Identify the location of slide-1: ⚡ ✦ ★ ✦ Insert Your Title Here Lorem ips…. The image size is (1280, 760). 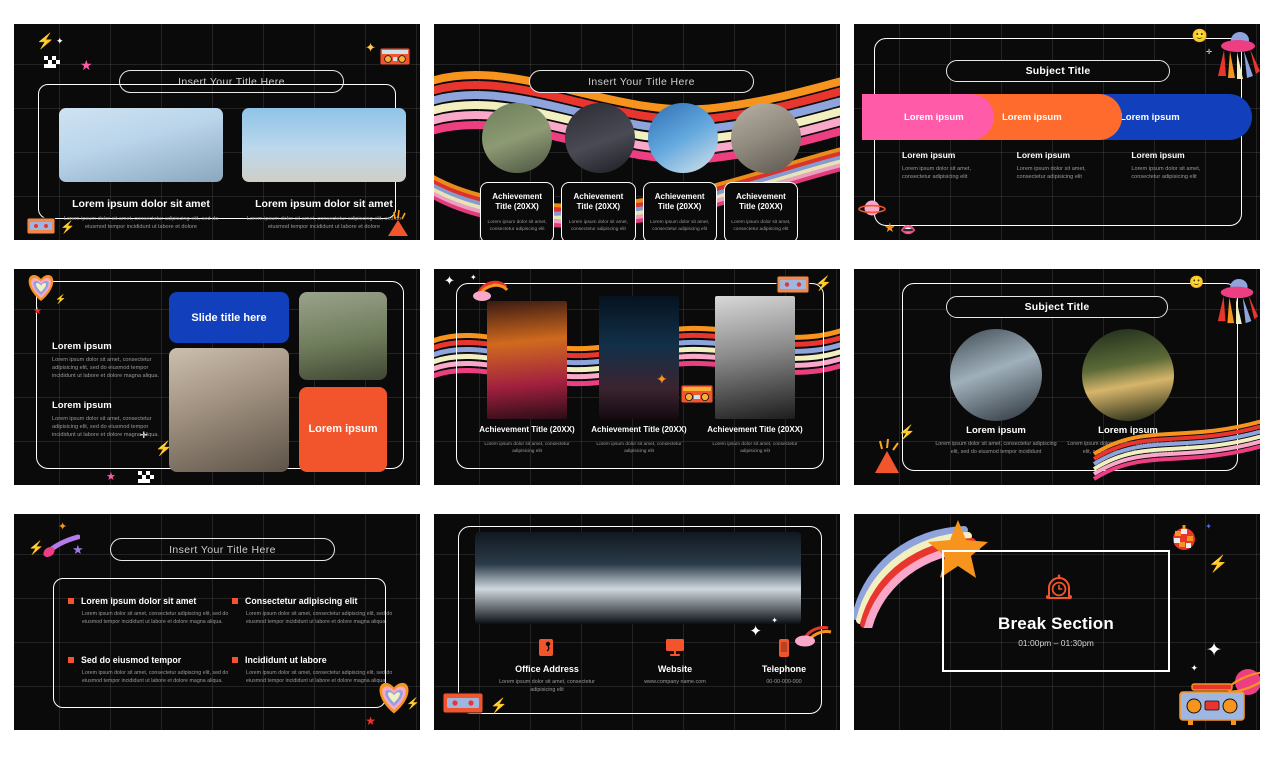
(217, 132).